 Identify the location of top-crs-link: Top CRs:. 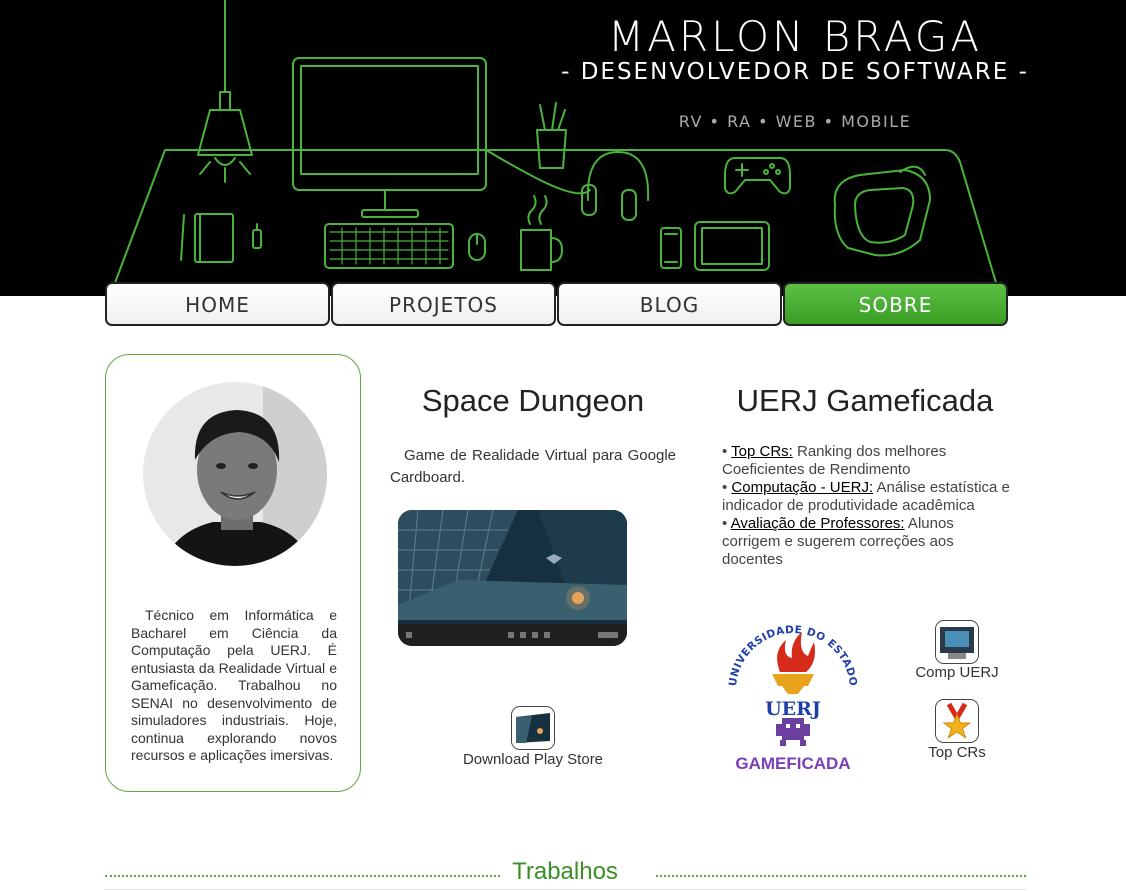
(762, 451).